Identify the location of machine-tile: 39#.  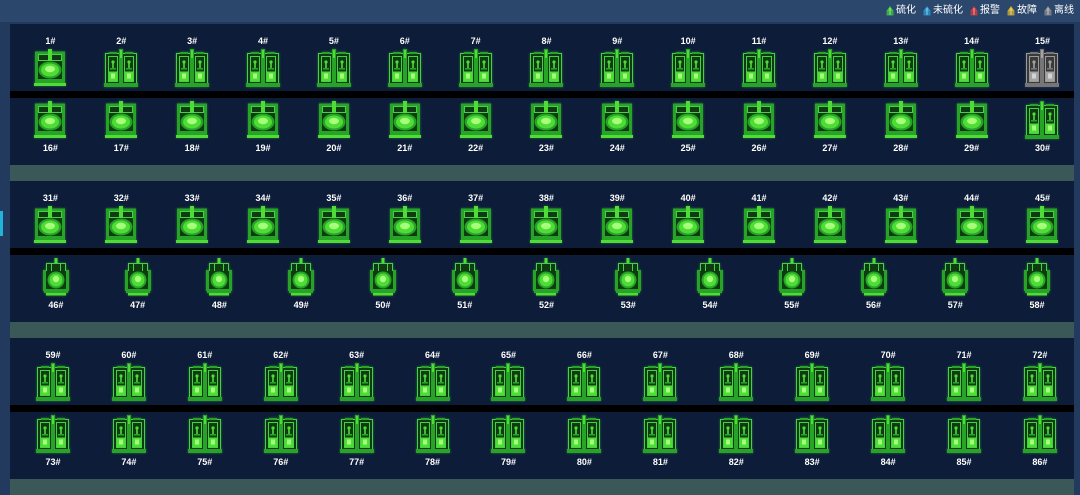
(617, 218).